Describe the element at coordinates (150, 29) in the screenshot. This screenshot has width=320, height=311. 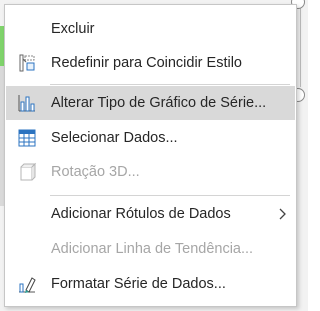
I see `menu-item-excluir: Excluir` at that location.